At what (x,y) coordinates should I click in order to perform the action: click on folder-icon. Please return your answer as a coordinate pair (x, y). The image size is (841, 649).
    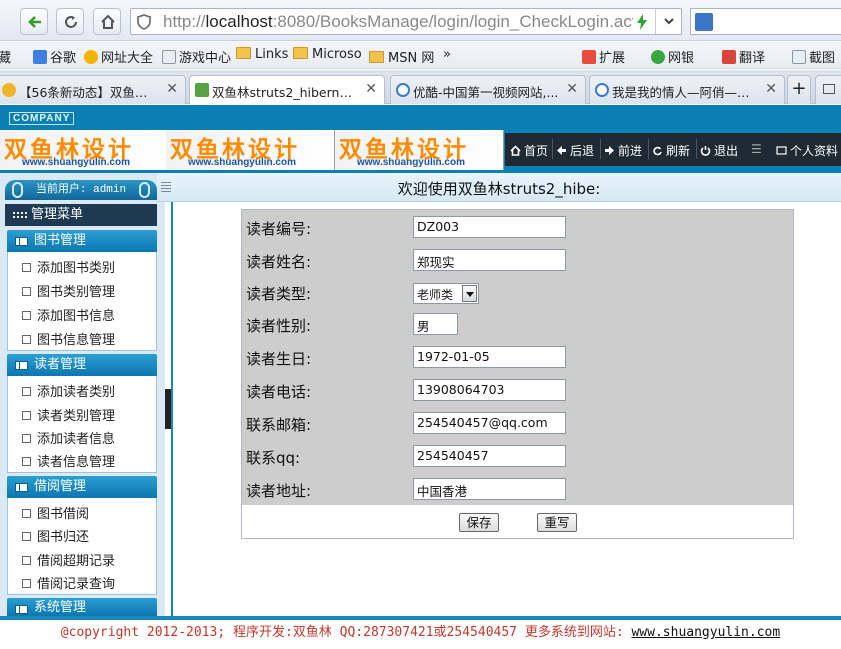
    Looking at the image, I should click on (376, 57).